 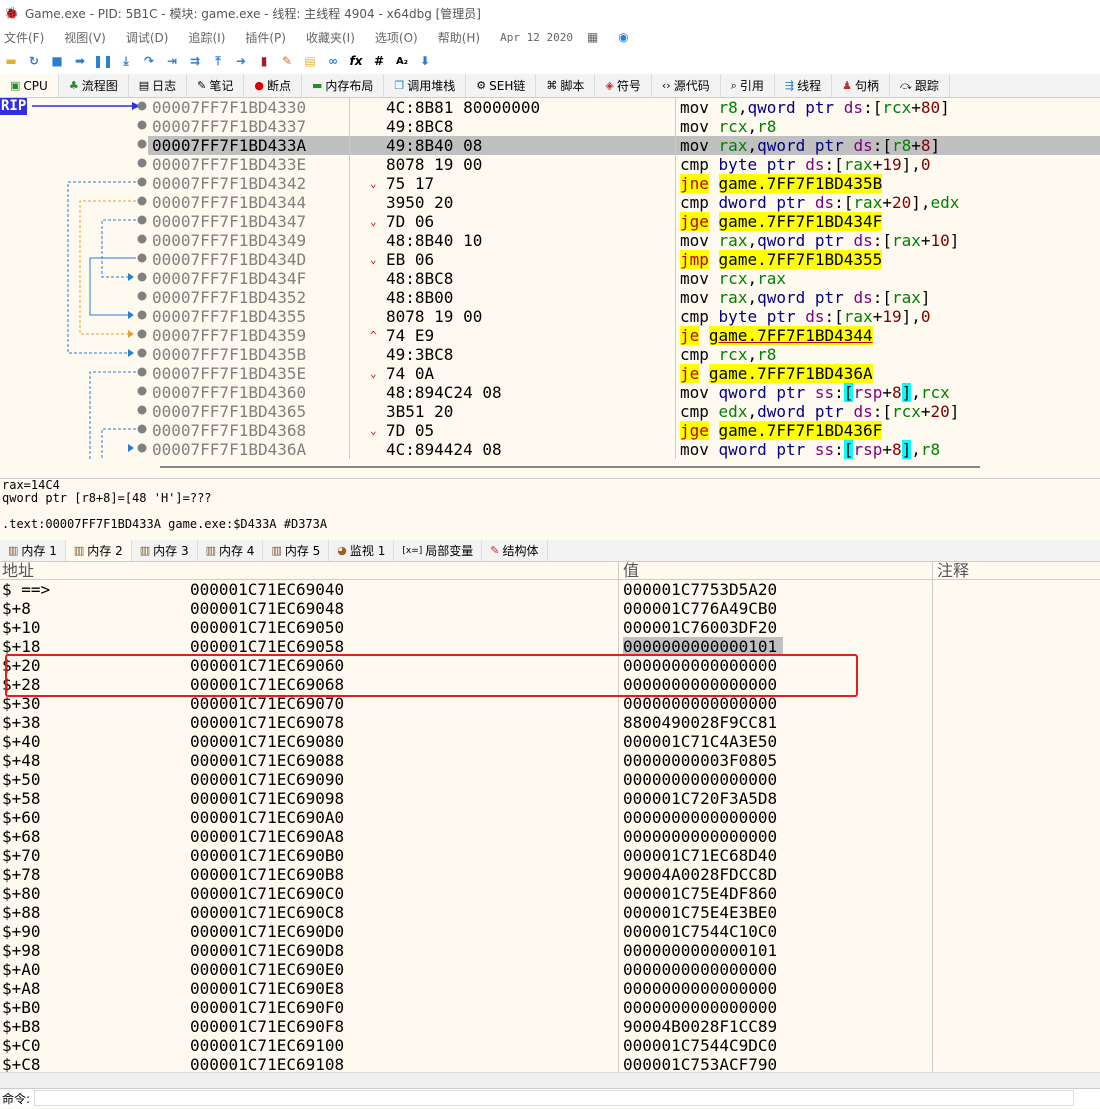 I want to click on dump-horizontal-scrollbar, so click(x=550, y=1080).